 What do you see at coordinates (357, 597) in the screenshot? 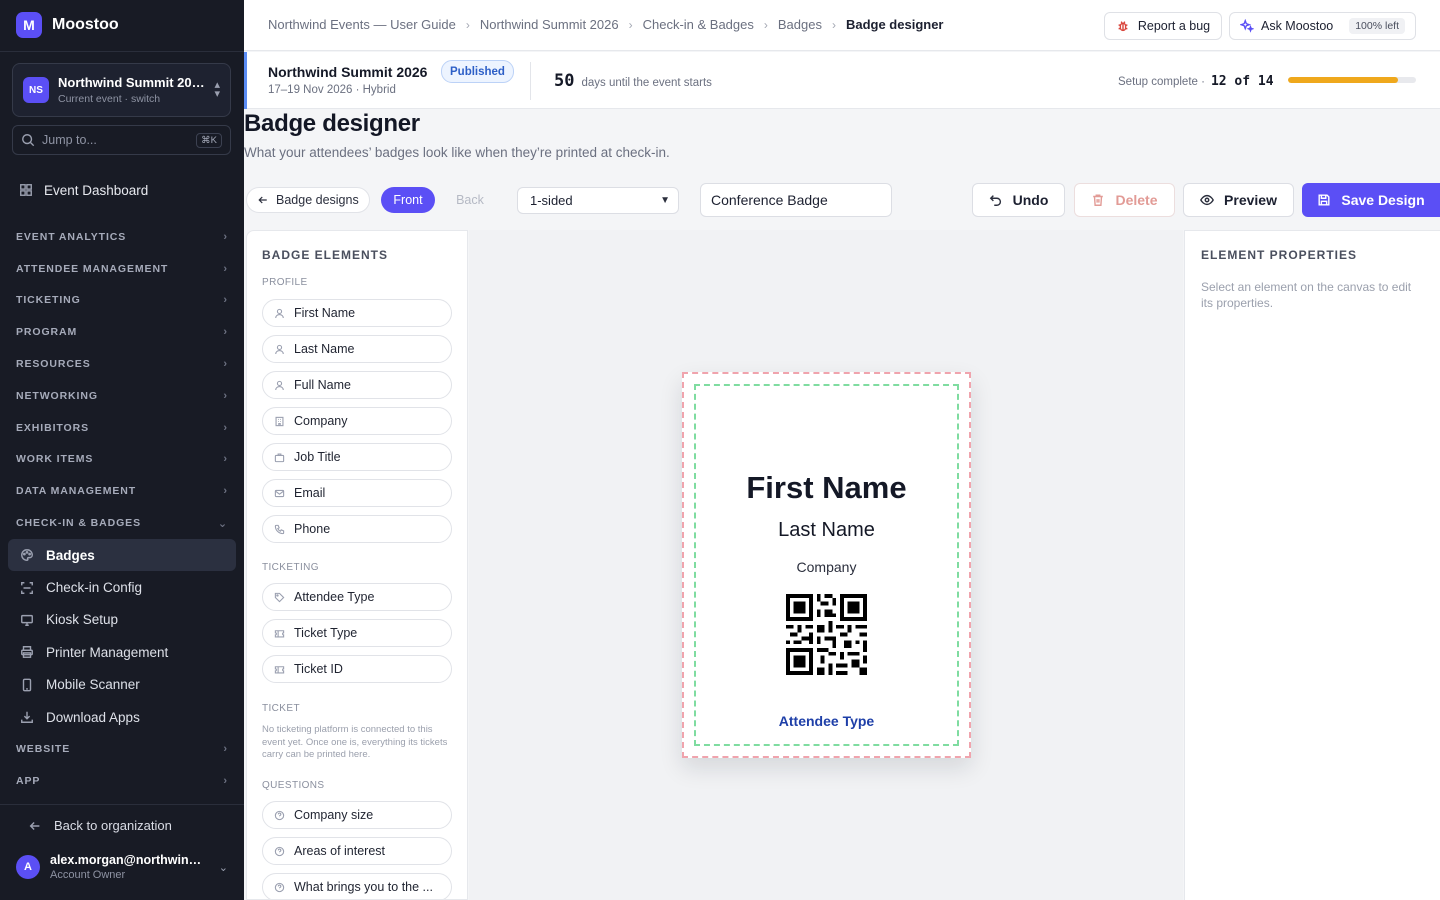
I see `element-chip-attendee-type: Attendee Type` at bounding box center [357, 597].